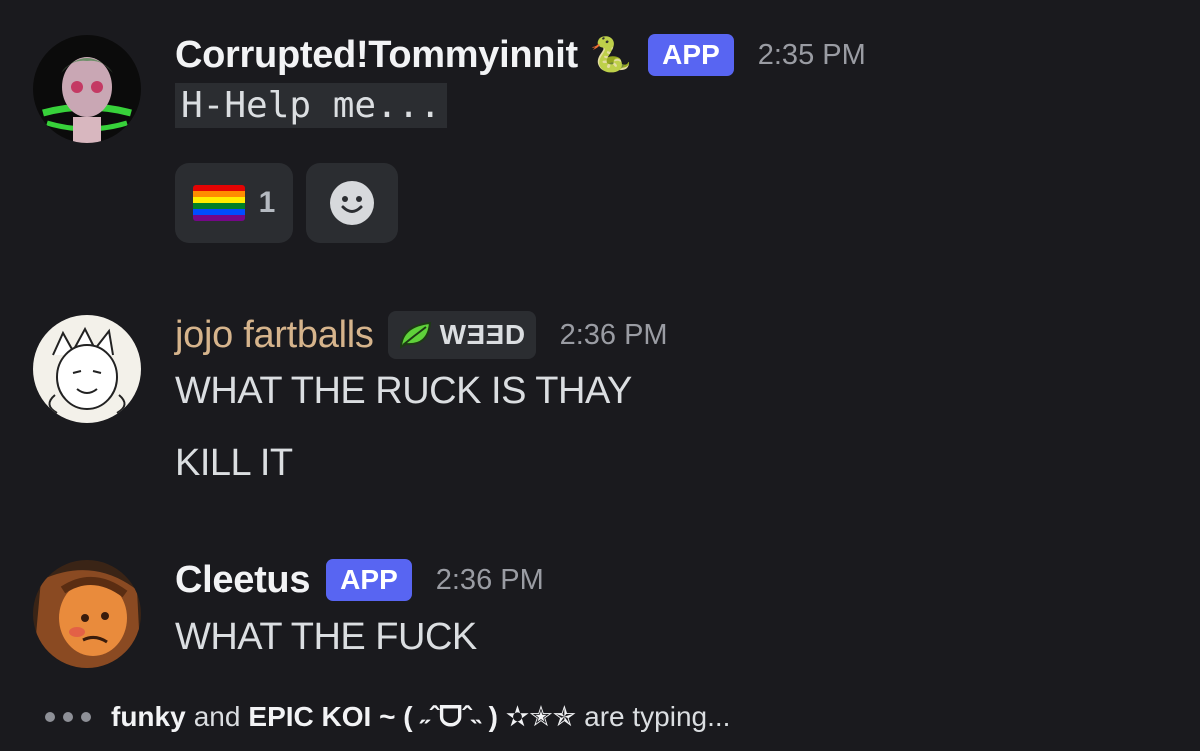 This screenshot has width=1200, height=751. I want to click on avatar-corrupted-tommyinnit, so click(87, 89).